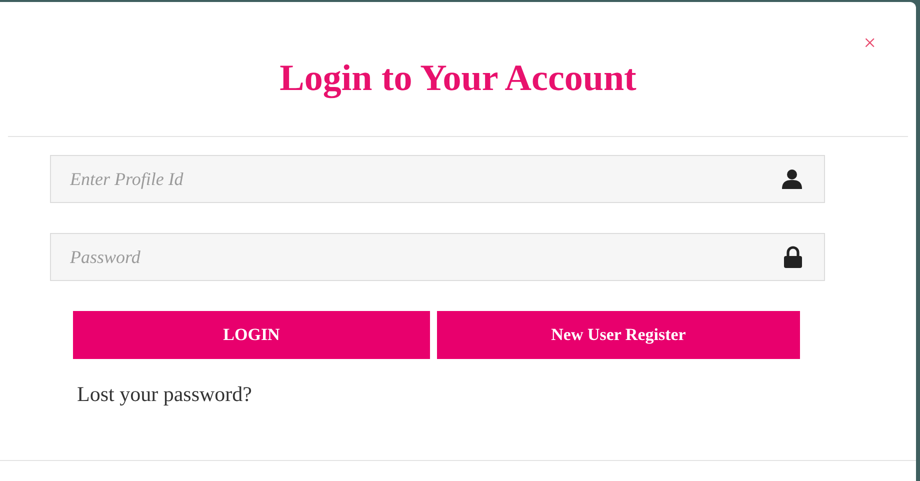 This screenshot has width=920, height=481. Describe the element at coordinates (458, 79) in the screenshot. I see `dialog-title: Login to Your Account` at that location.